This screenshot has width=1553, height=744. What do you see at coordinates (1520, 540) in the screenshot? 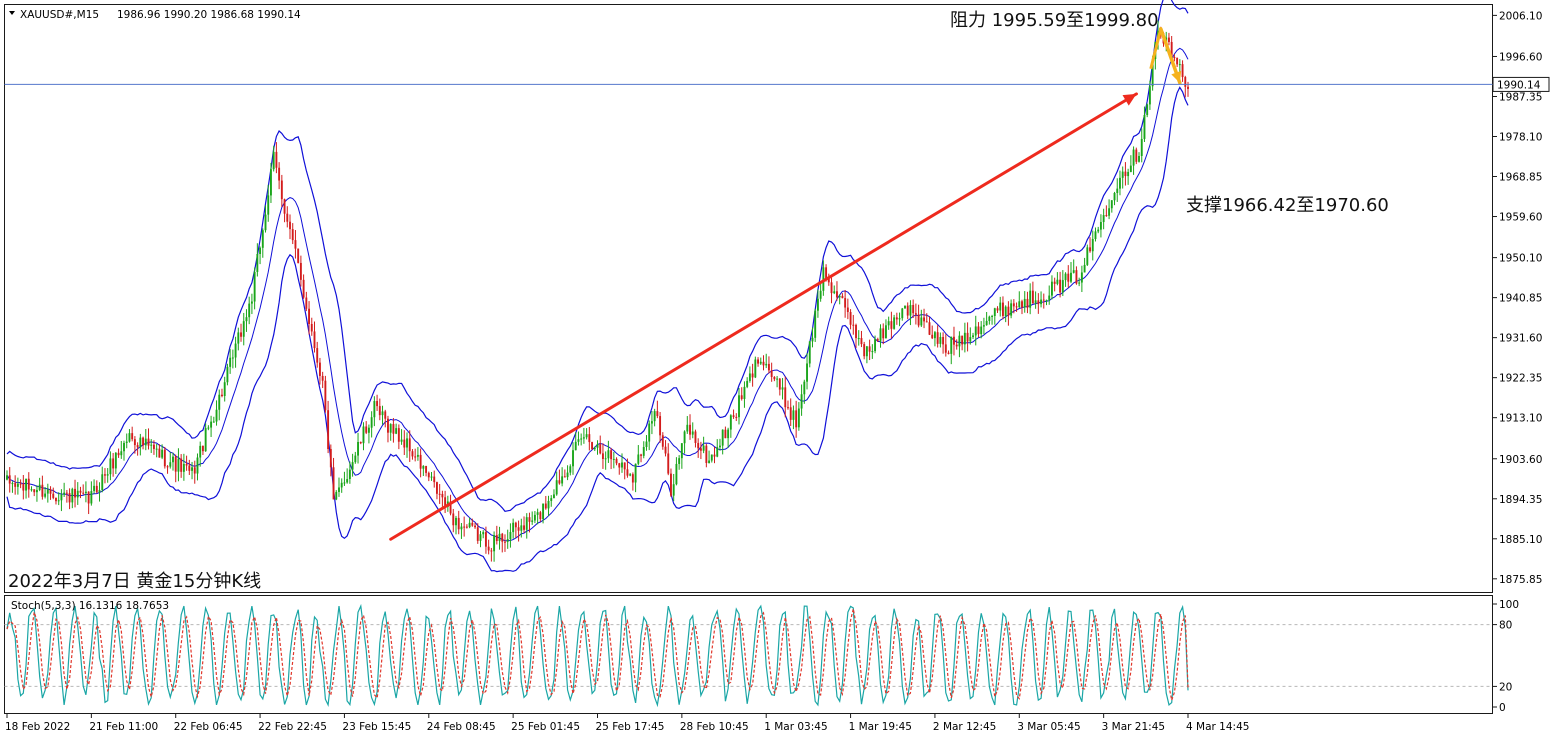
I see `price-tick-label: 1885.10` at bounding box center [1520, 540].